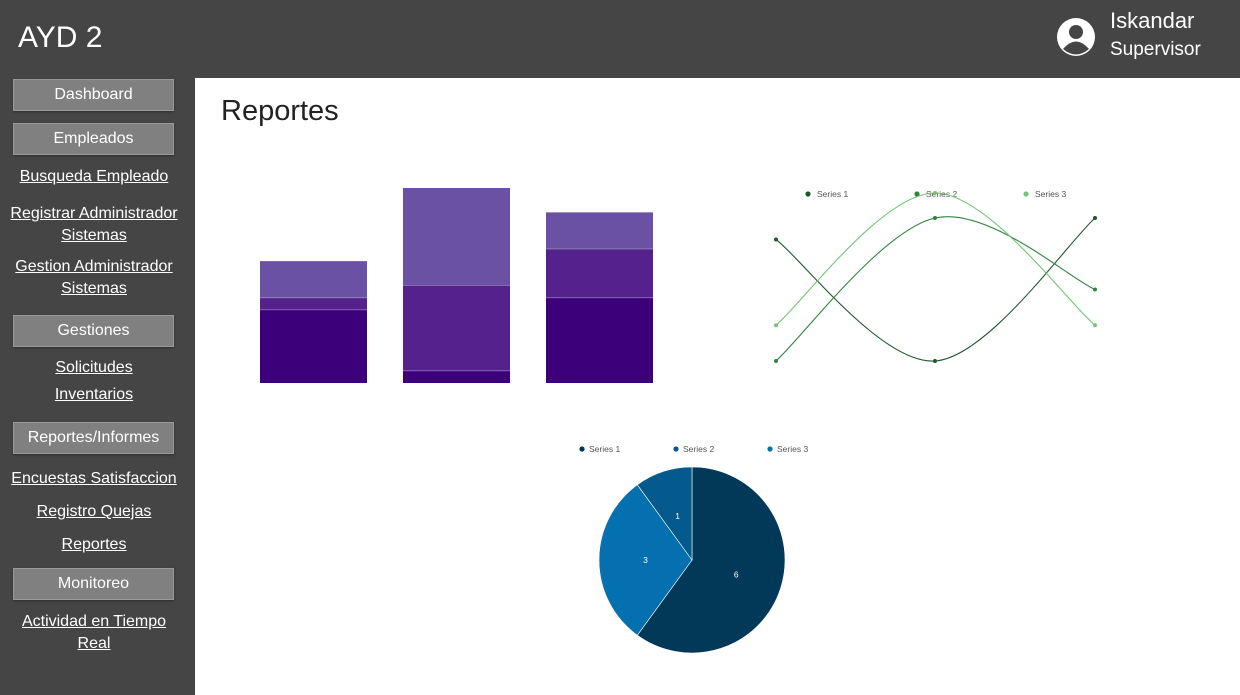 This screenshot has width=1240, height=695. What do you see at coordinates (1155, 49) in the screenshot?
I see `user-role: Supervisor` at bounding box center [1155, 49].